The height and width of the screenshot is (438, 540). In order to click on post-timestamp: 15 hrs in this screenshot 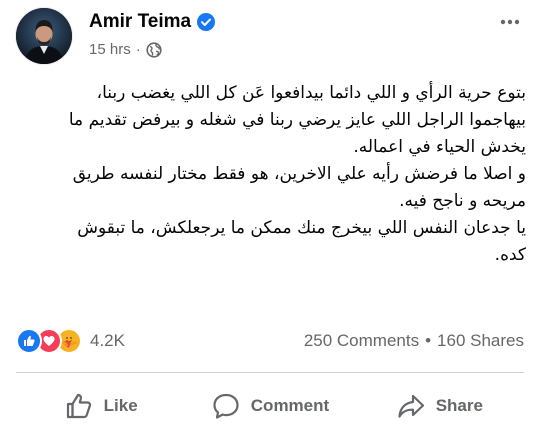, I will do `click(110, 49)`.